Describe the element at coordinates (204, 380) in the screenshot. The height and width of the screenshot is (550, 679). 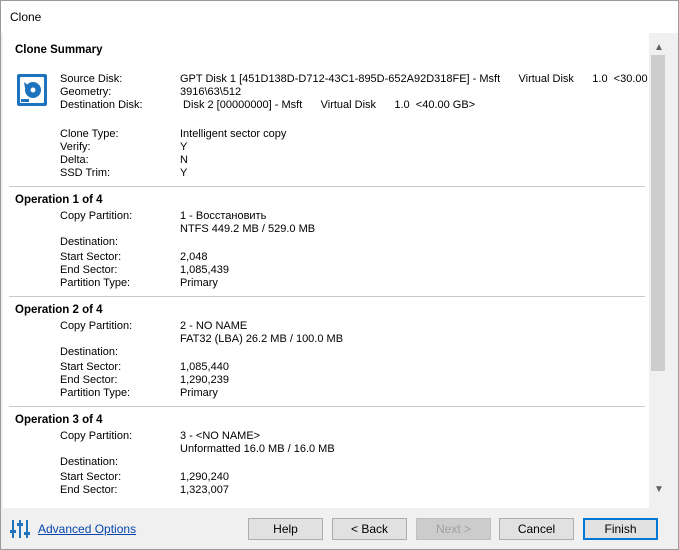
I see `end-sector-value: 1,290,239` at that location.